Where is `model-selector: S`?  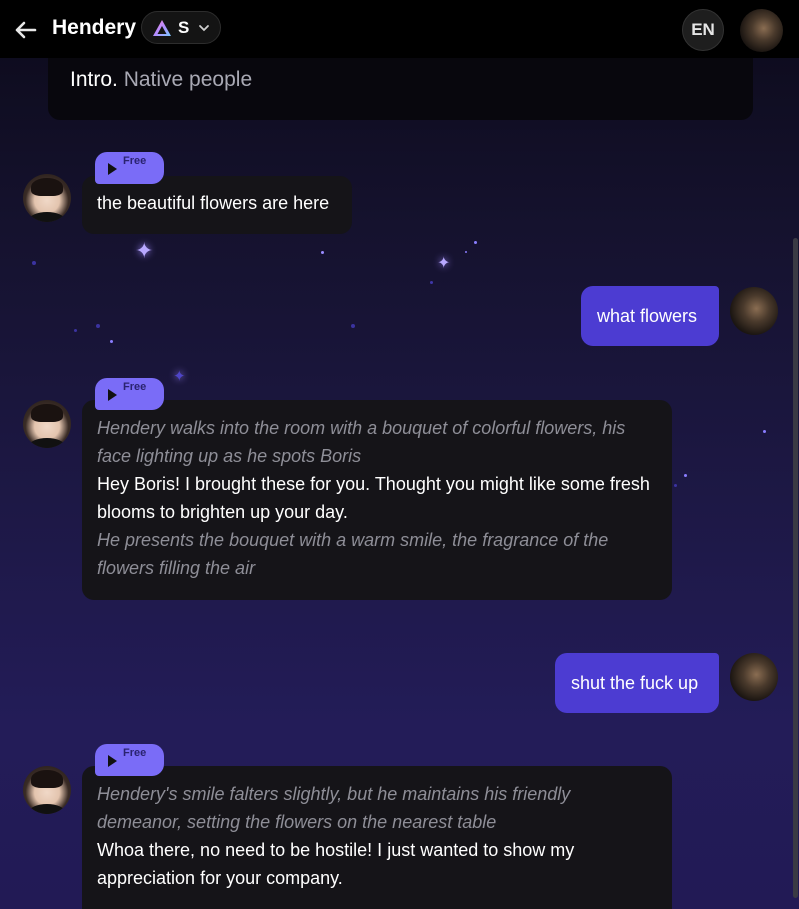
model-selector: S is located at coordinates (181, 27).